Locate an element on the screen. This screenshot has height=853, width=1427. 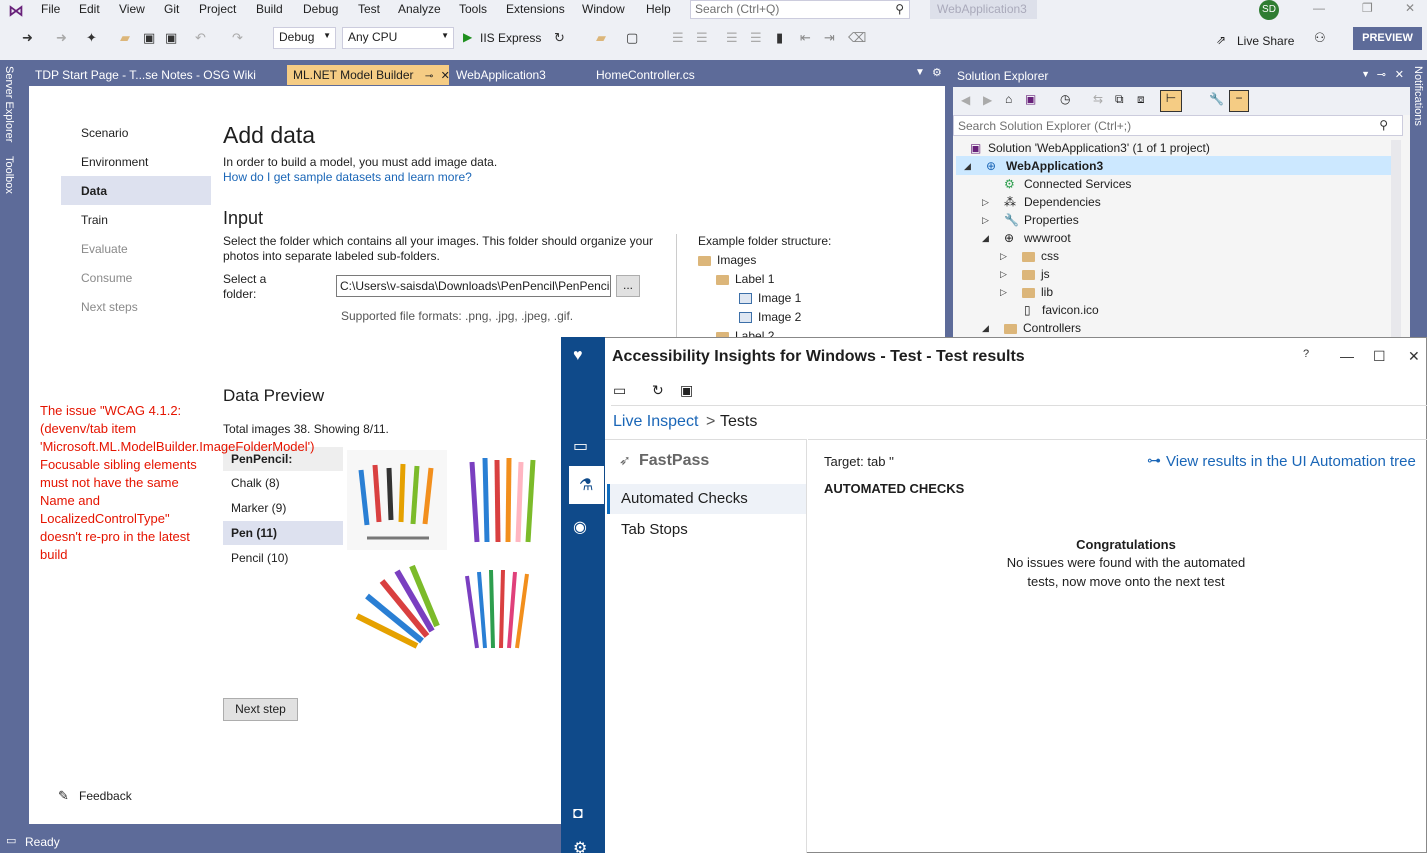
forward-icon: ▶ is located at coordinates (987, 100).